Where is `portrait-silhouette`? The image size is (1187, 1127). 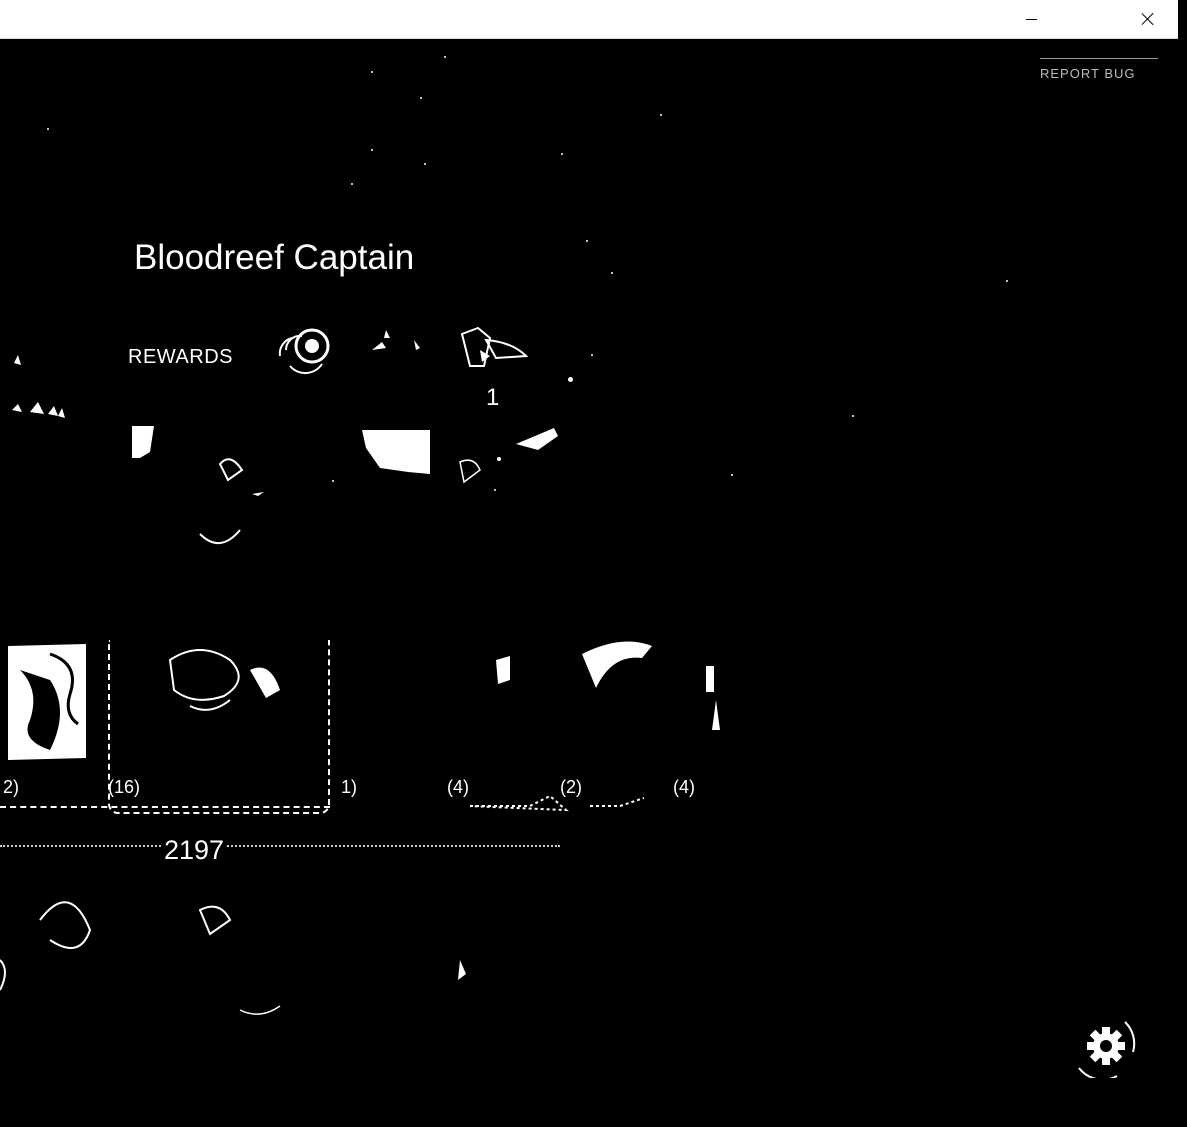 portrait-silhouette is located at coordinates (38, 386).